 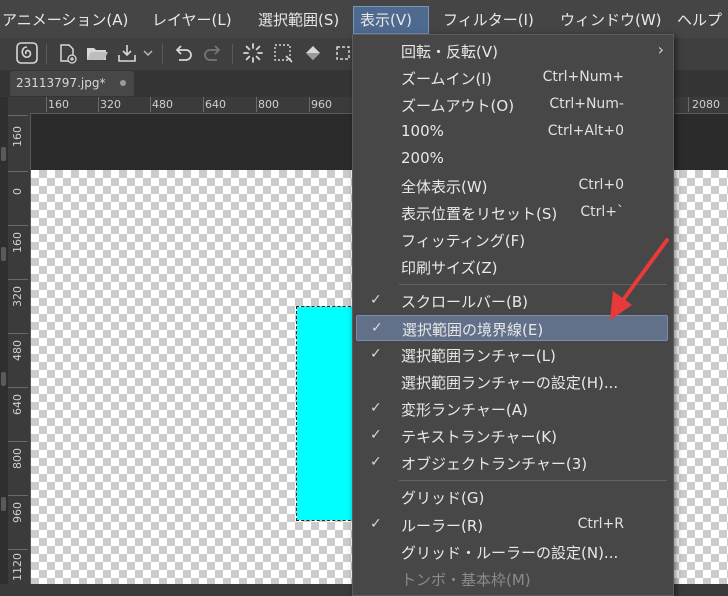 What do you see at coordinates (512, 159) in the screenshot?
I see `menu-item-200: 200%` at bounding box center [512, 159].